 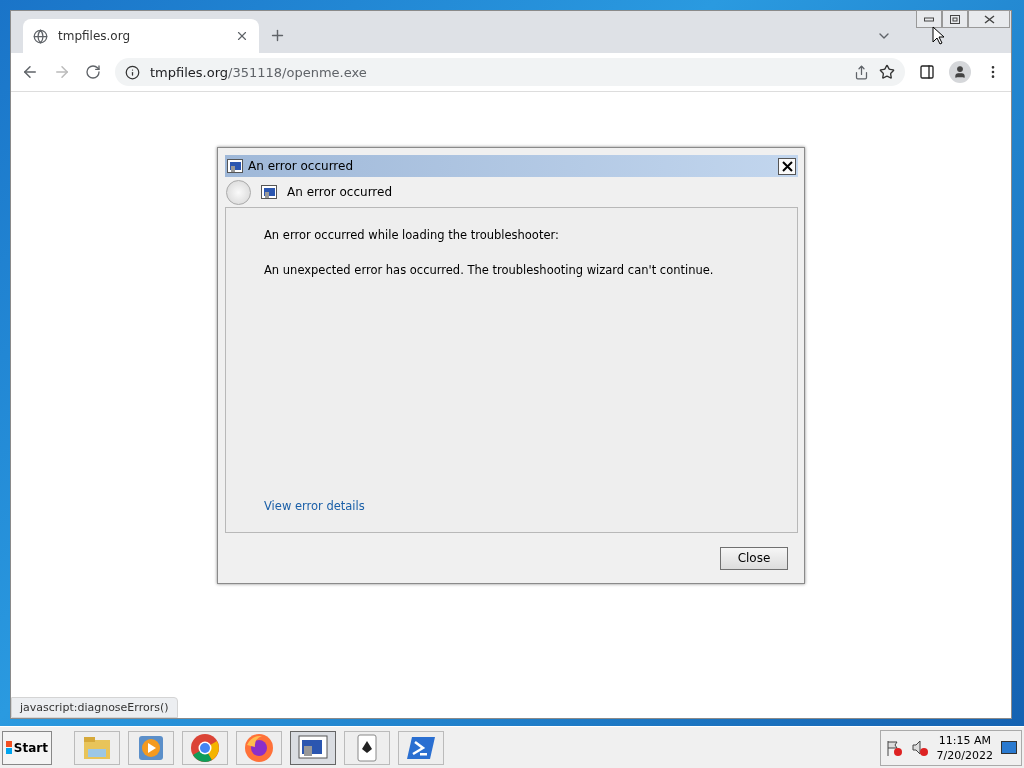 I want to click on side-panel-icon, so click(x=927, y=72).